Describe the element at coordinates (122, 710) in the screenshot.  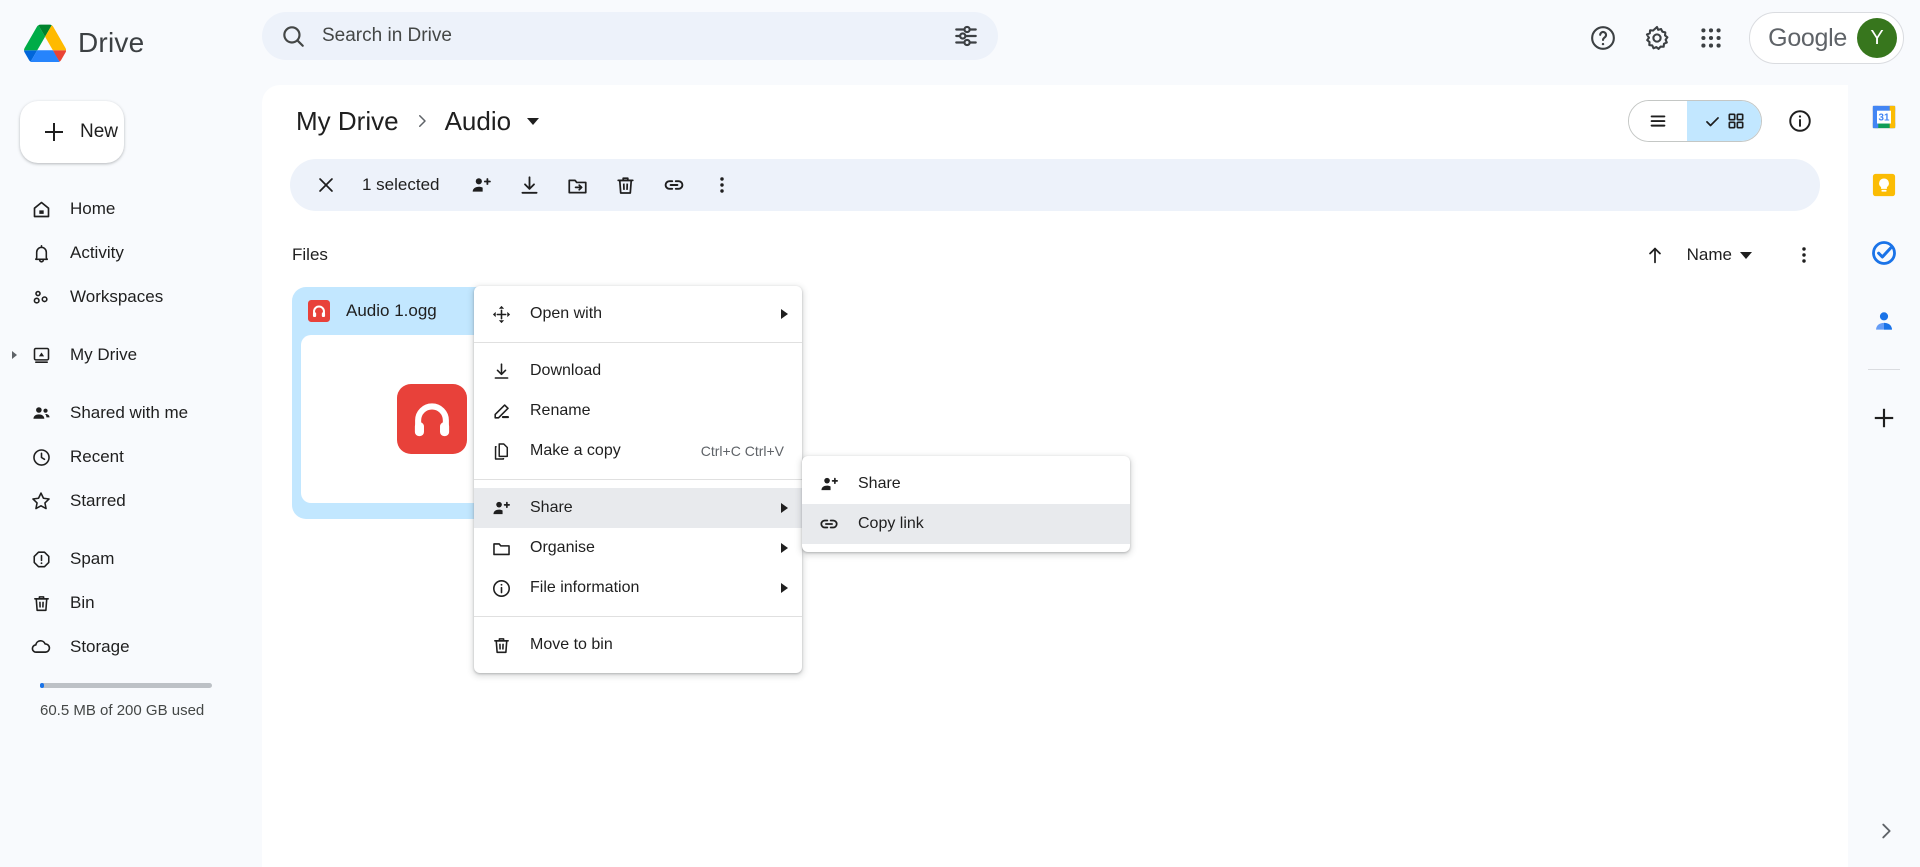
I see `storage-usage-text: 60.5 MB of 200 GB used` at that location.